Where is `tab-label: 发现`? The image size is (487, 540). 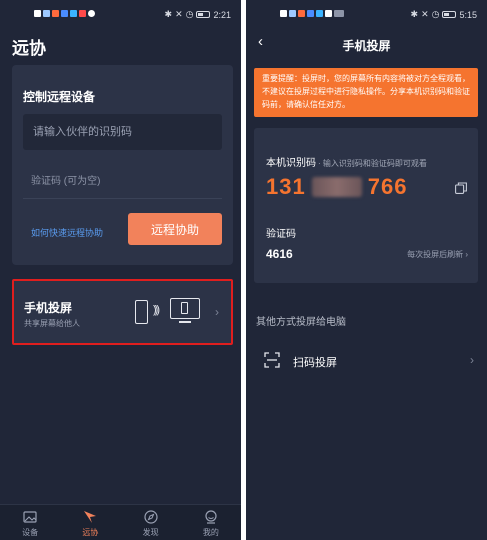 tab-label: 发现 is located at coordinates (150, 532).